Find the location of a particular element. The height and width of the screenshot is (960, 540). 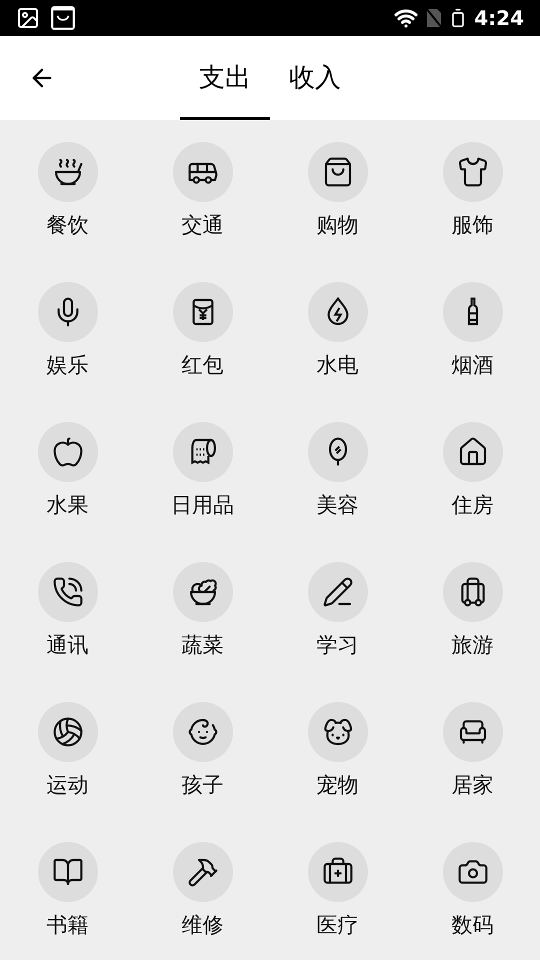

category-label: 住房 is located at coordinates (473, 505).